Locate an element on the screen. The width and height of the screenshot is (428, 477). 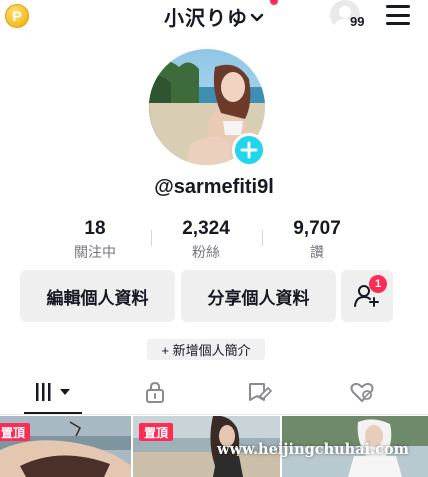
chevron-down-icon is located at coordinates (257, 17).